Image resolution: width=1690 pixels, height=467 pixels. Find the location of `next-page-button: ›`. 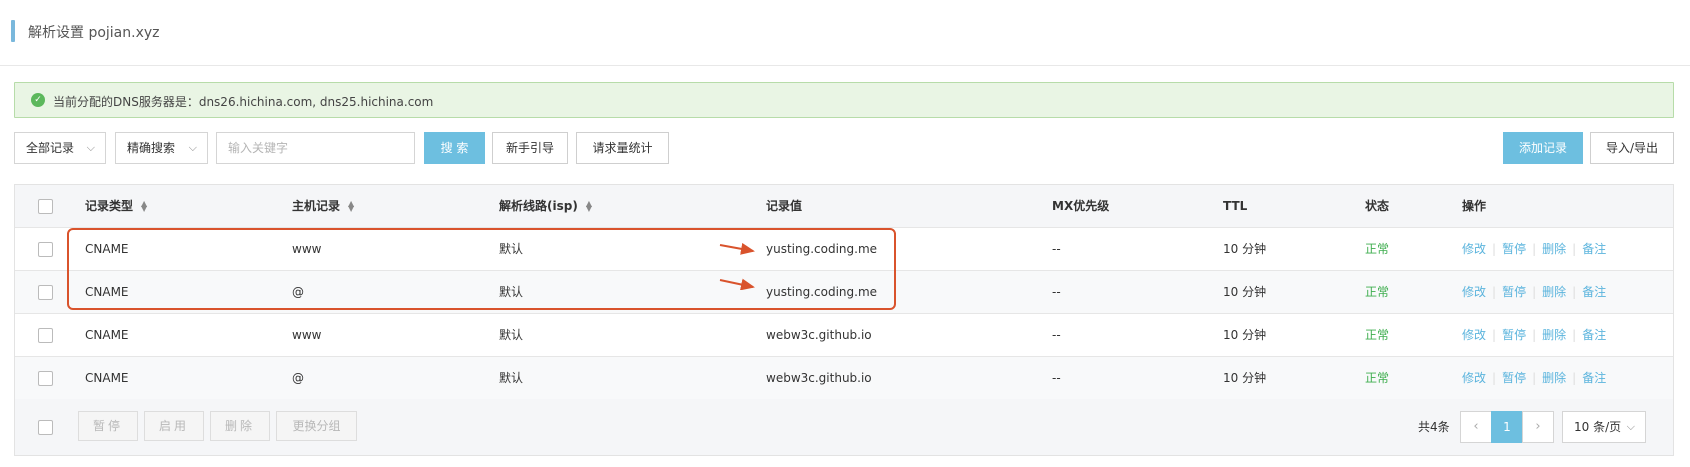

next-page-button: › is located at coordinates (1538, 427).